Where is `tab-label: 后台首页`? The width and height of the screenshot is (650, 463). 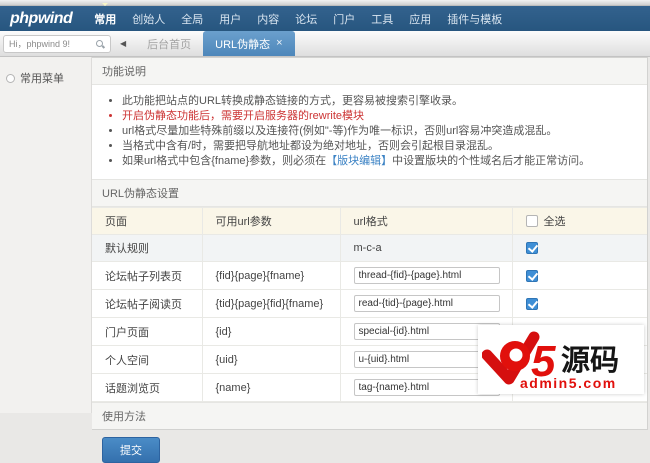
tab-label: 后台首页 is located at coordinates (169, 44).